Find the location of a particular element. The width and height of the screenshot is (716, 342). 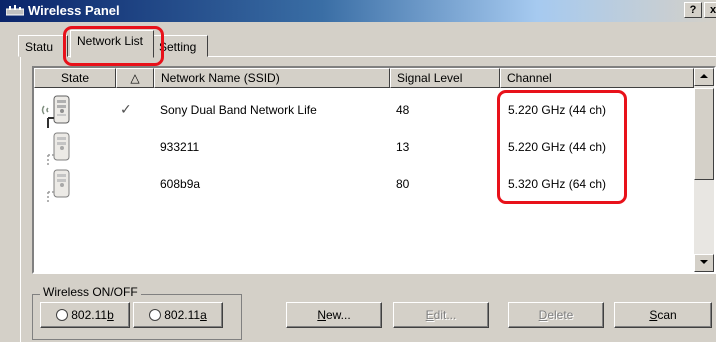

tab-status: Statu is located at coordinates (43, 46).